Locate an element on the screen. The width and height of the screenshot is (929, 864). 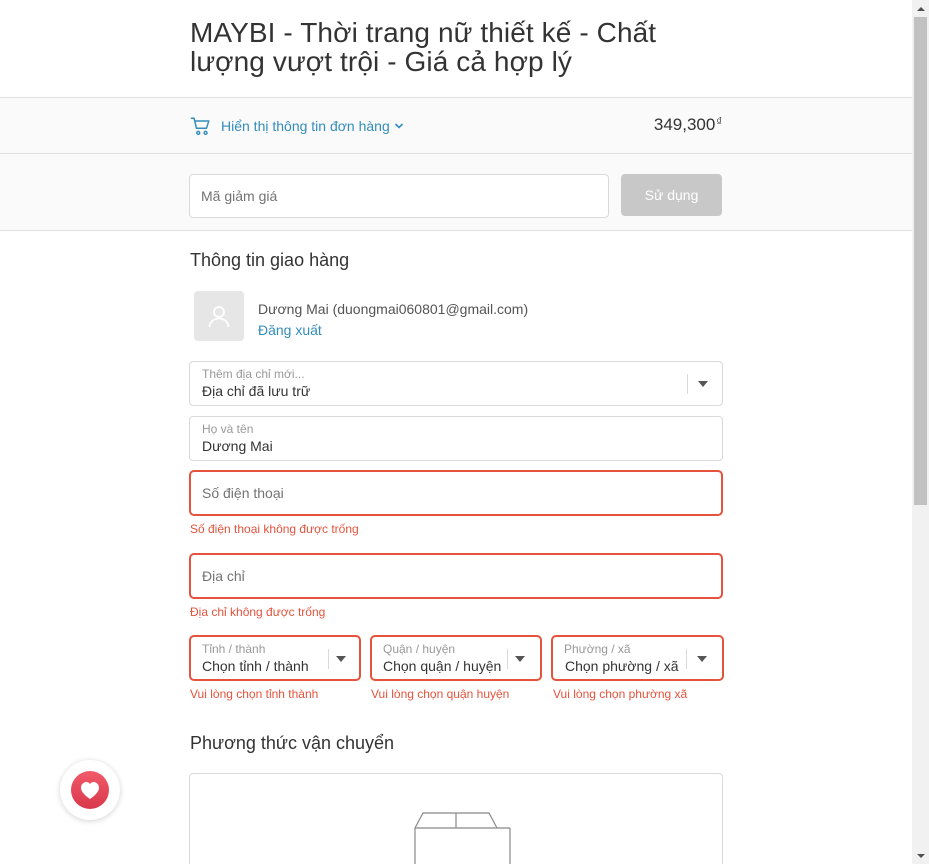
shipping-info-title: Thông tin giao hàng is located at coordinates (270, 260).